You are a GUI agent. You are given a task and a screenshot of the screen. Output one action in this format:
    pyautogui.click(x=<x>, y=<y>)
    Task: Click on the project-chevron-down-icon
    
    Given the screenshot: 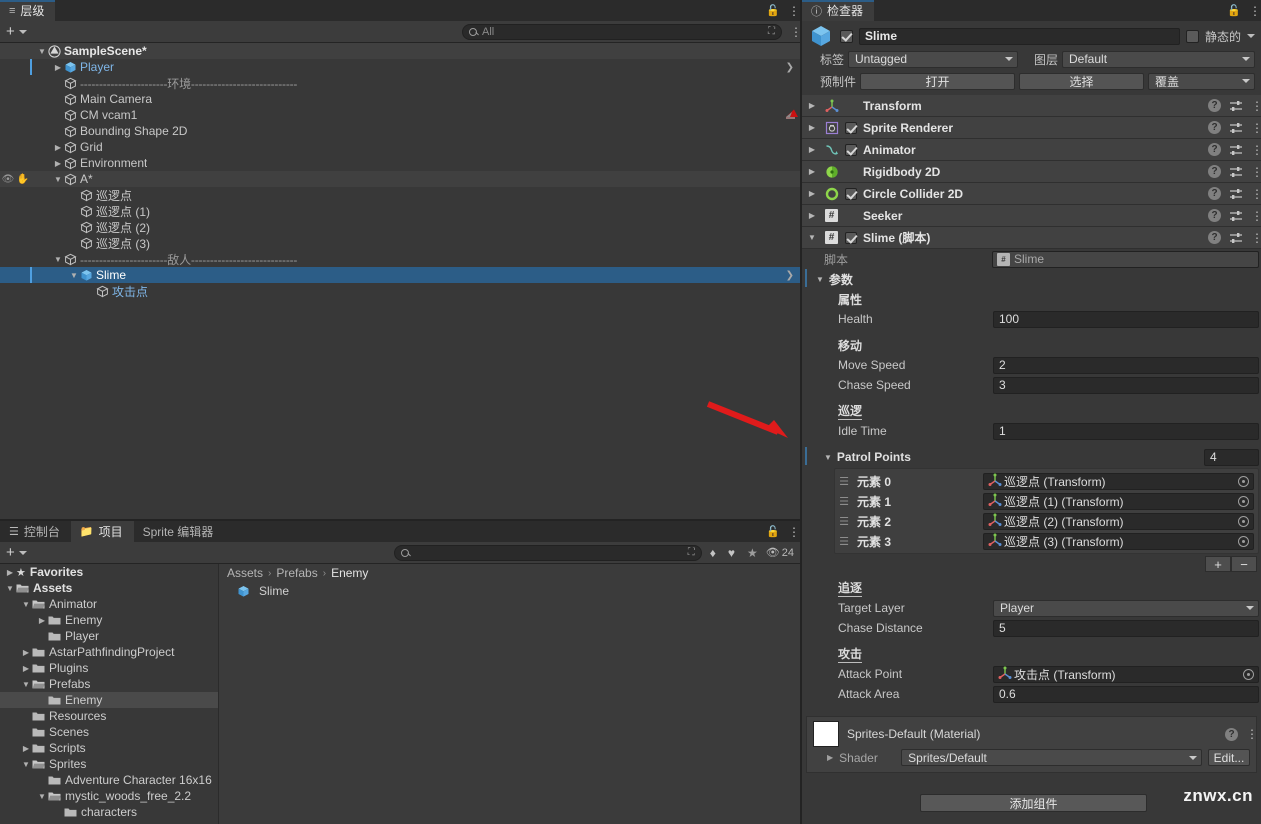 What is the action you would take?
    pyautogui.click(x=22, y=552)
    